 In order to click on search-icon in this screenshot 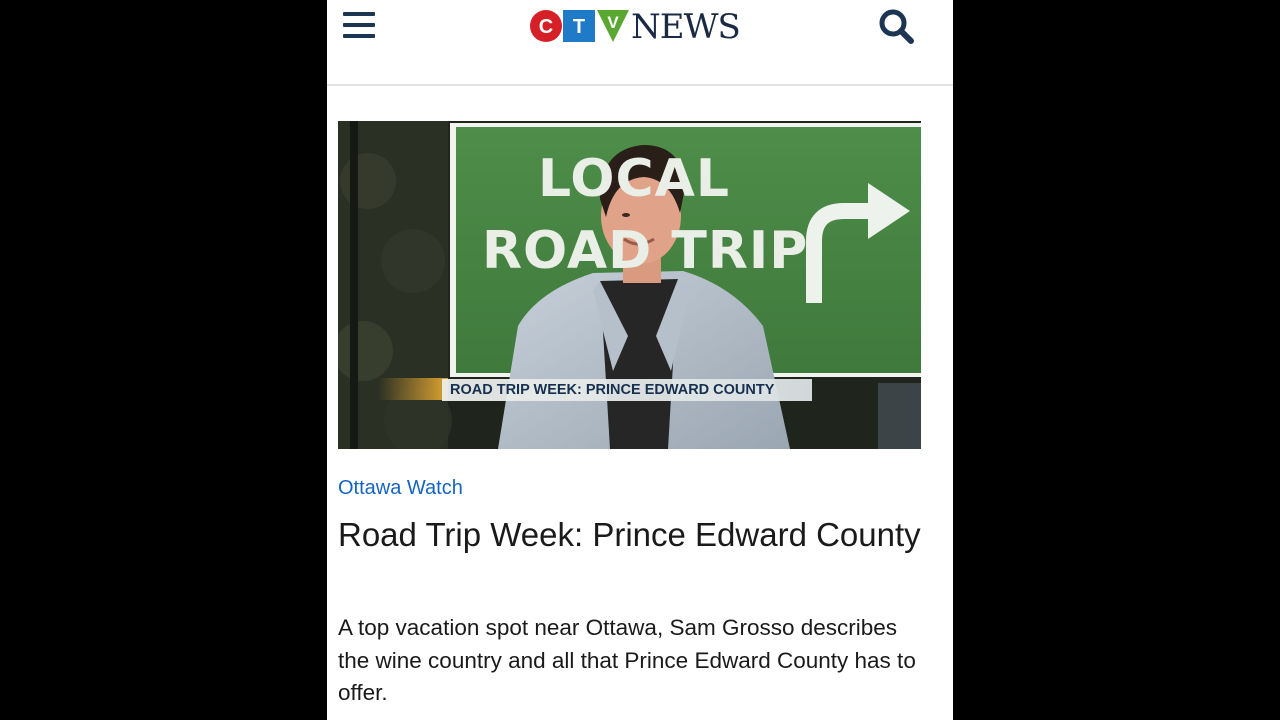, I will do `click(897, 26)`.